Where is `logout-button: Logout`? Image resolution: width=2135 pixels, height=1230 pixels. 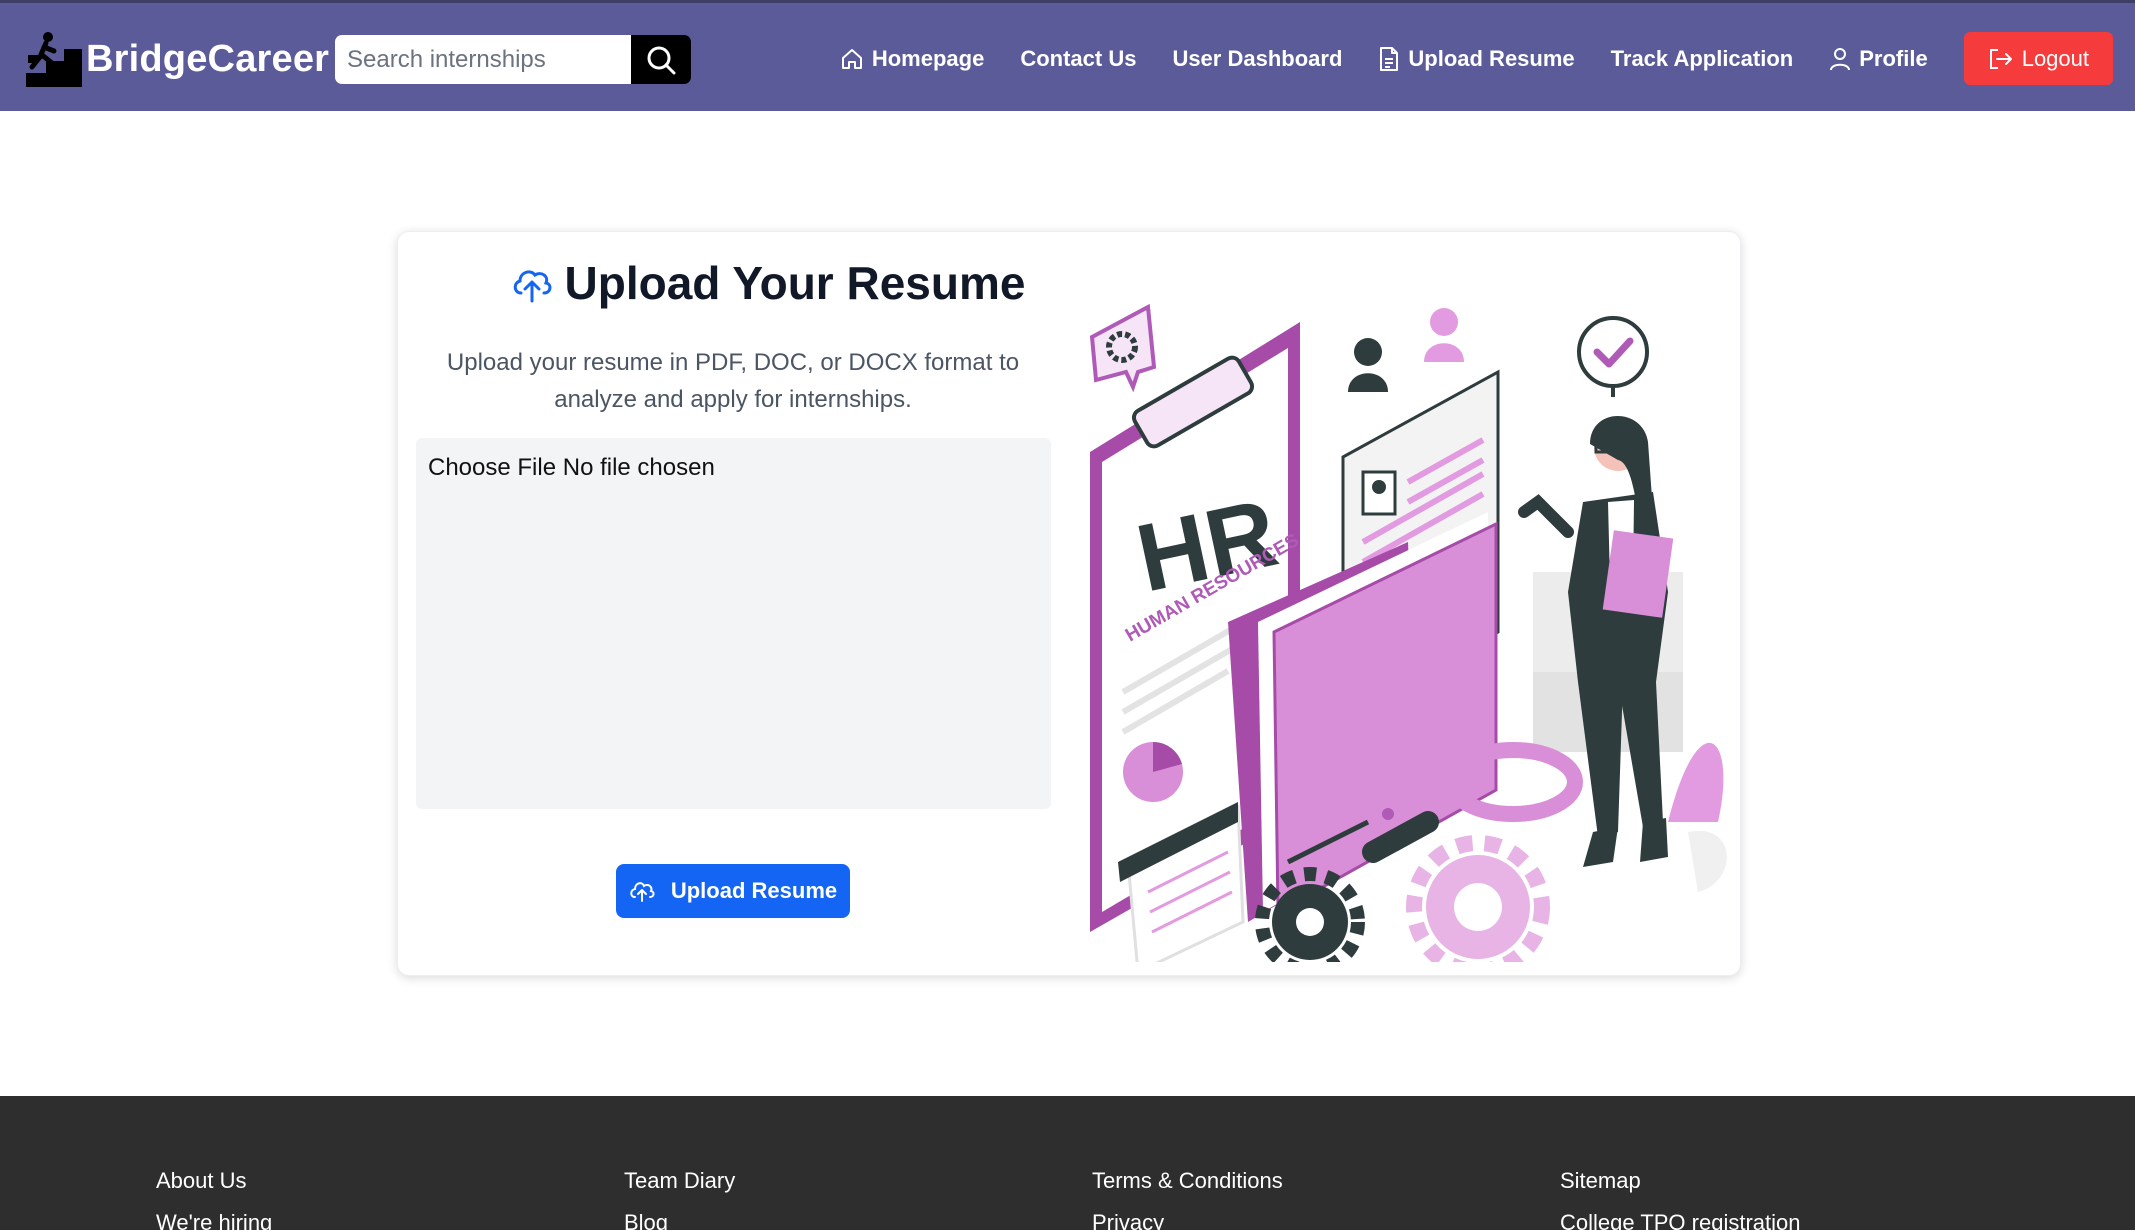
logout-button: Logout is located at coordinates (2038, 58).